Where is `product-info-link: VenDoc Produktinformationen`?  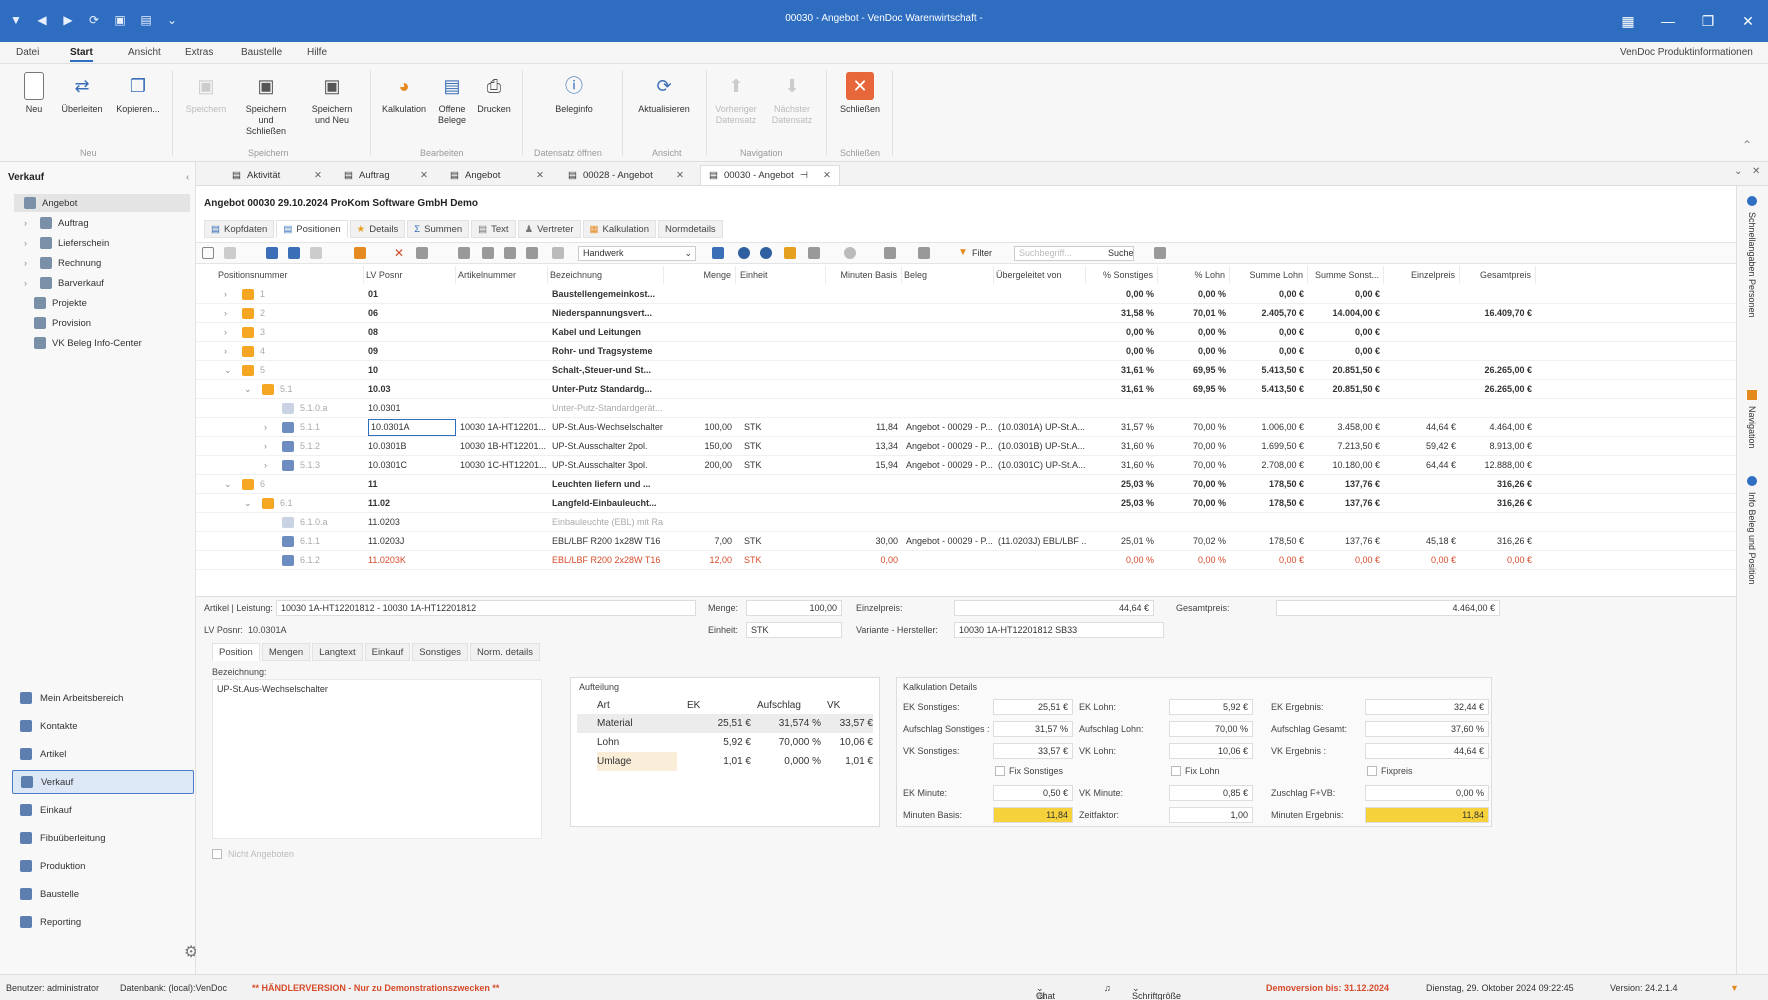 product-info-link: VenDoc Produktinformationen is located at coordinates (1686, 52).